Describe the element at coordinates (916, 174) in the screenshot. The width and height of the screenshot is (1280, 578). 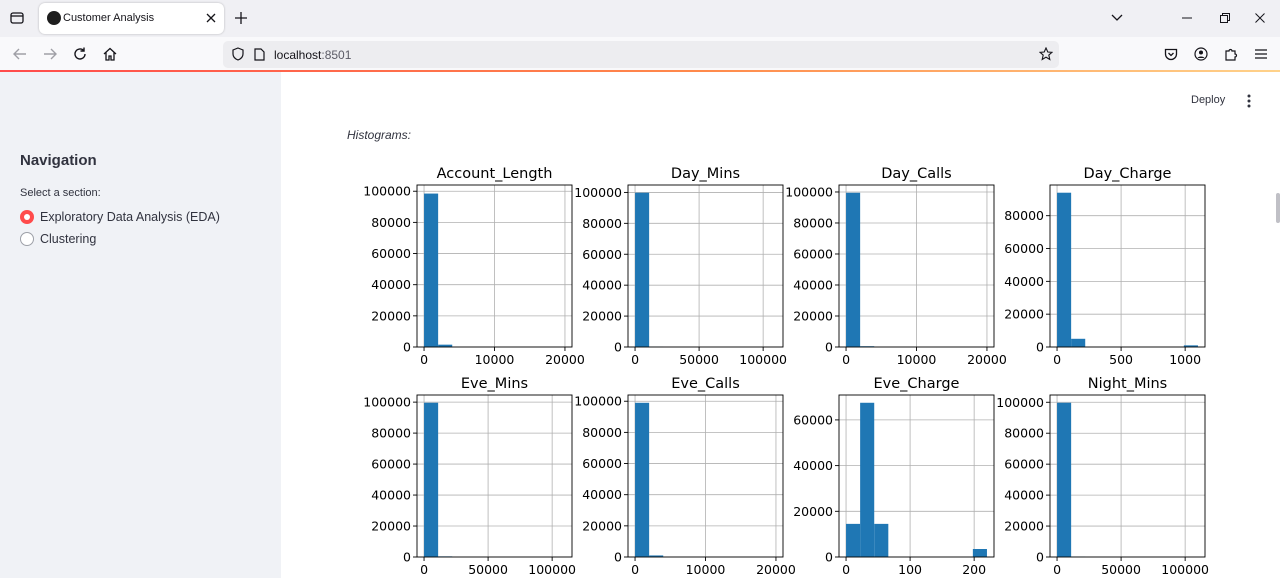
I see `chart-title: Day_Calls` at that location.